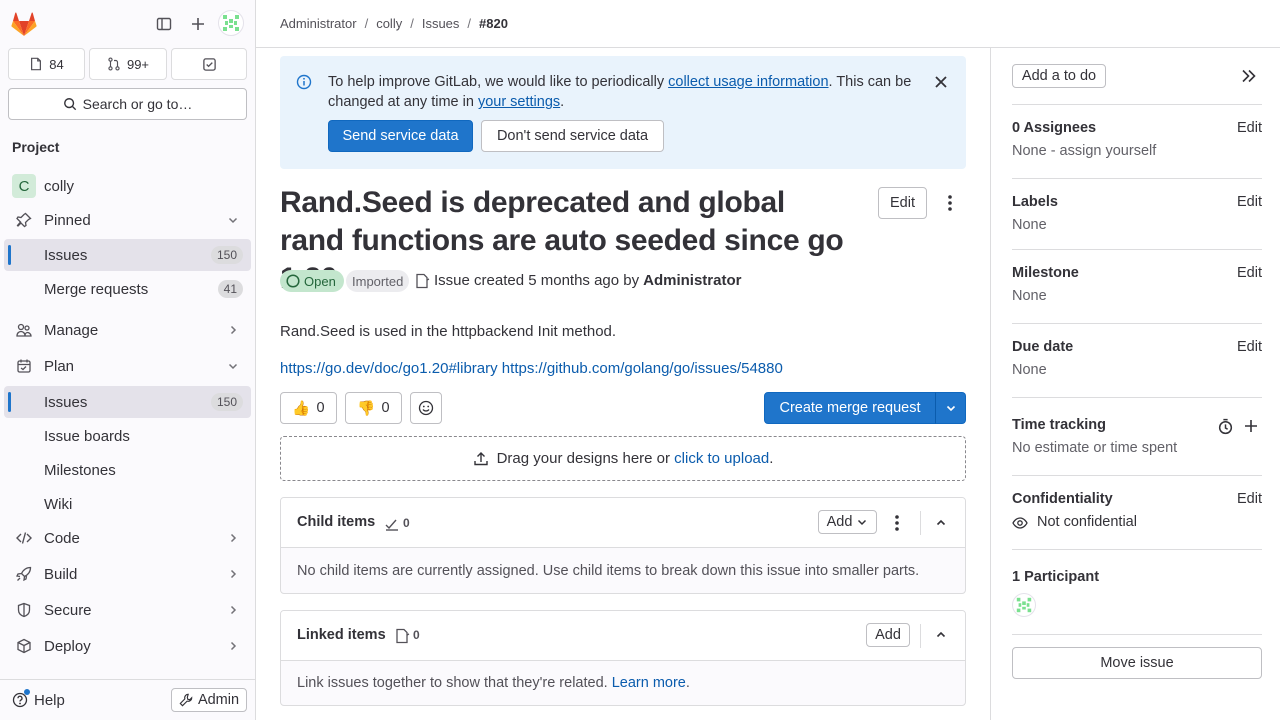 This screenshot has height=720, width=1280. I want to click on create-merge-request-button: Create merge request, so click(850, 408).